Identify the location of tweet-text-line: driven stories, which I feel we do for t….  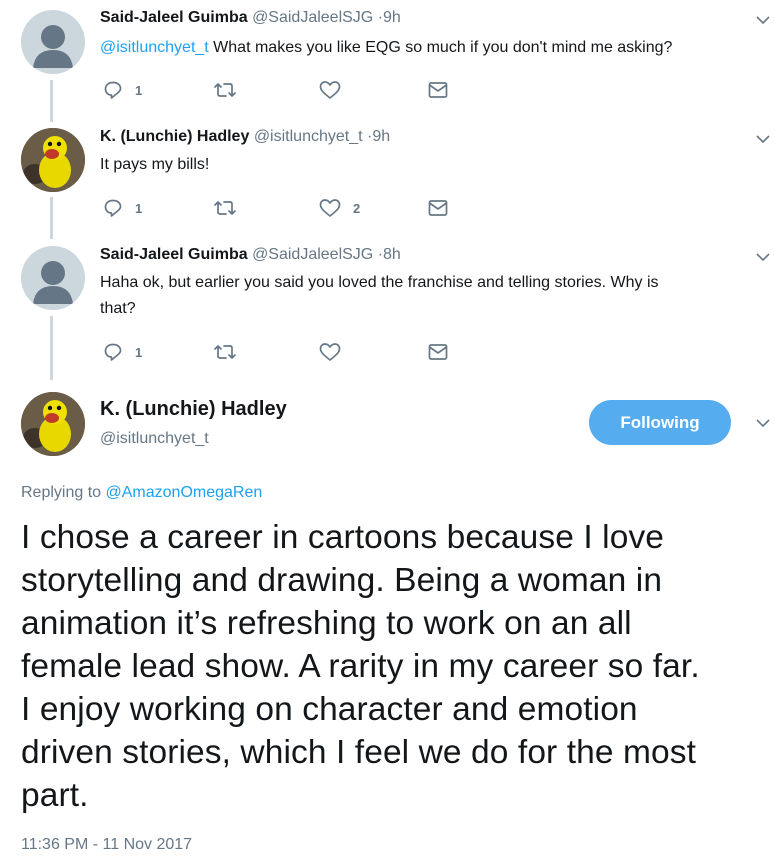
(358, 752).